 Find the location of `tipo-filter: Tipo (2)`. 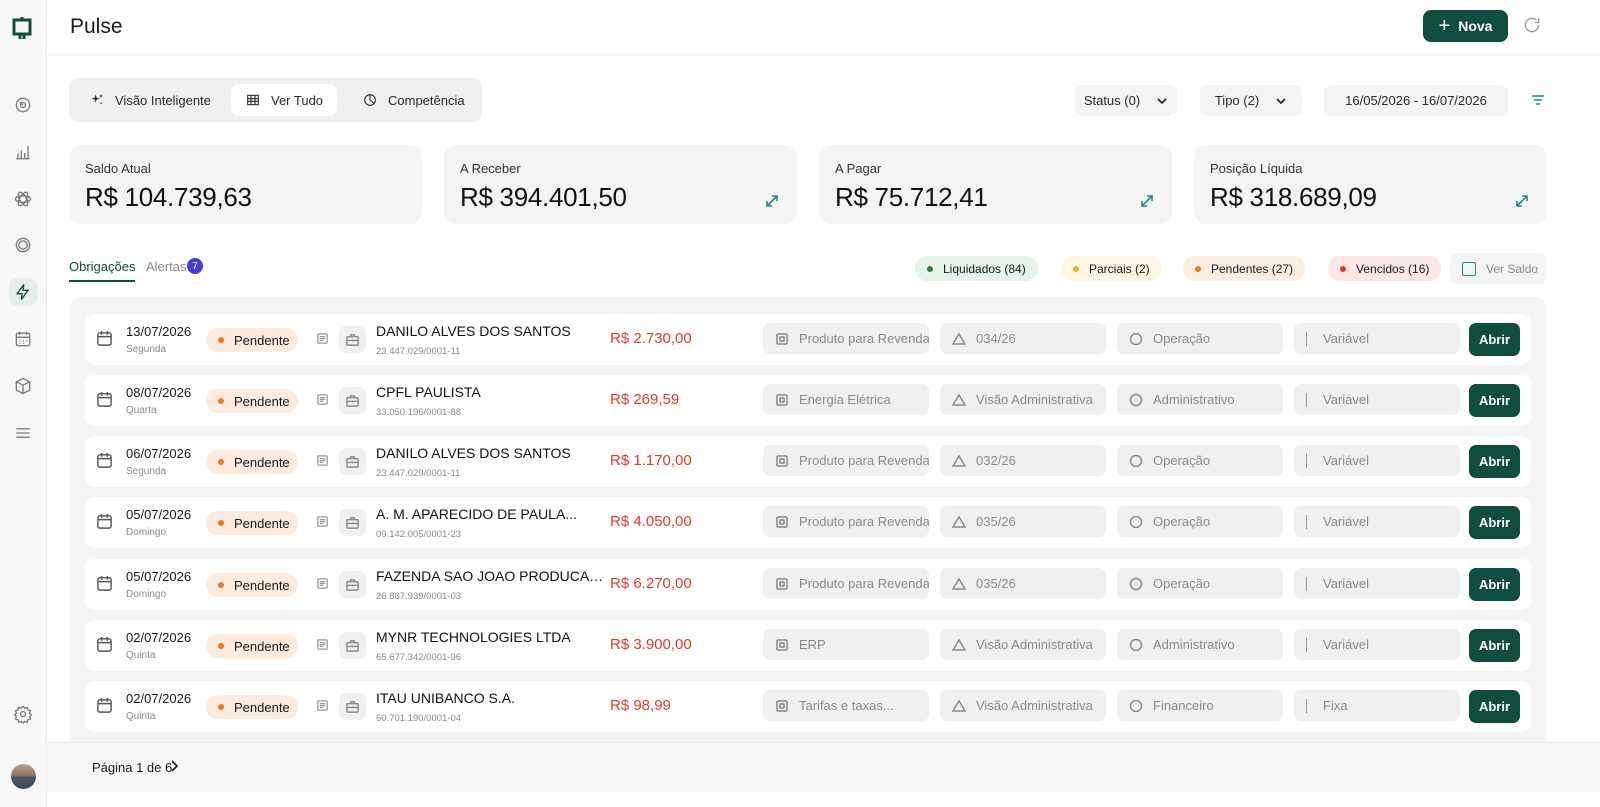

tipo-filter: Tipo (2) is located at coordinates (1251, 100).